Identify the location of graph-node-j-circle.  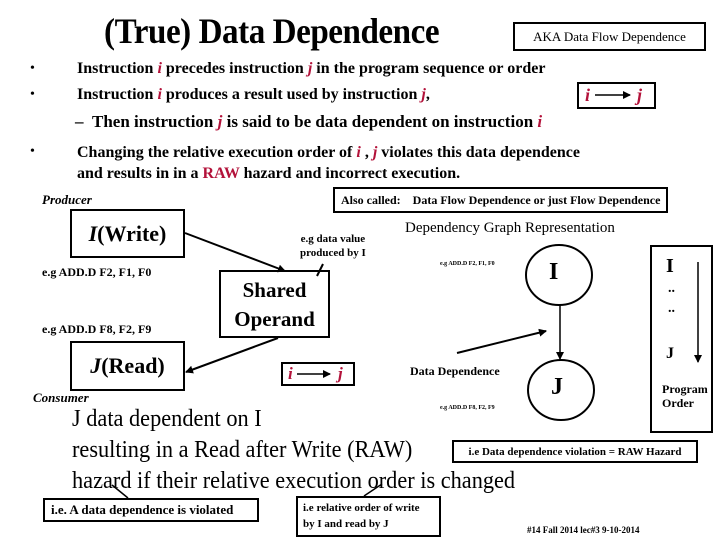
(561, 390).